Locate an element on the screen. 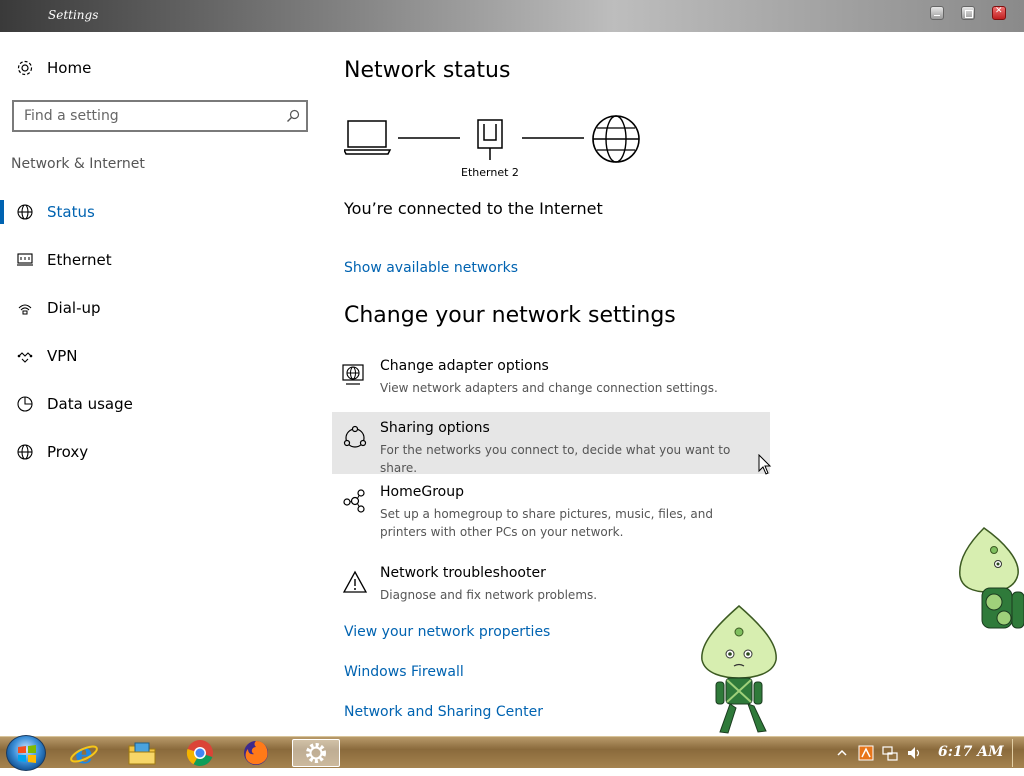 The image size is (1024, 776). svg-text: e is located at coordinates (84, 753).